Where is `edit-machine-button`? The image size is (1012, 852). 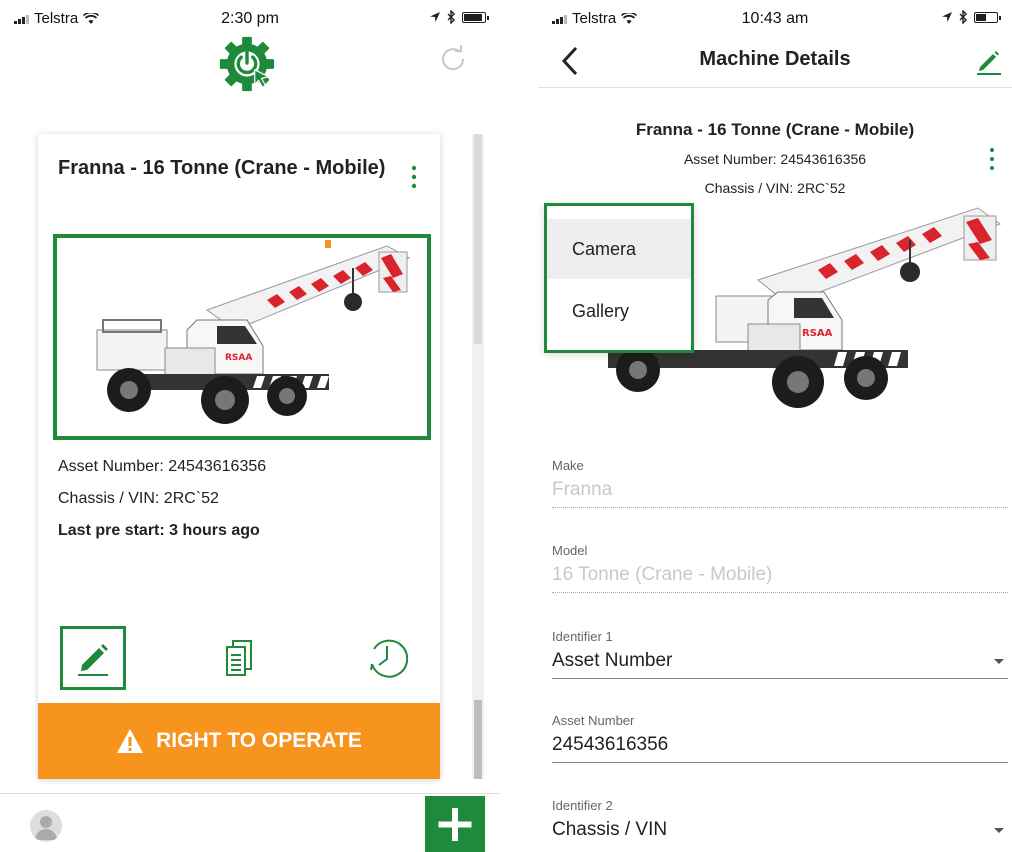
edit-machine-button is located at coordinates (93, 658).